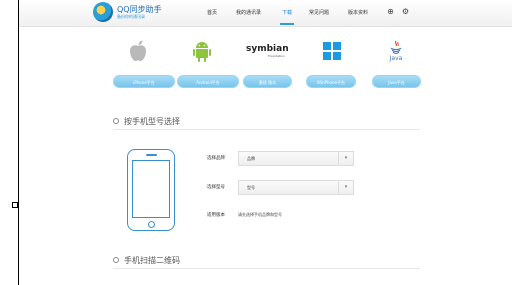 This screenshot has height=285, width=512. Describe the element at coordinates (216, 187) in the screenshot. I see `model-label: 选择型号` at that location.